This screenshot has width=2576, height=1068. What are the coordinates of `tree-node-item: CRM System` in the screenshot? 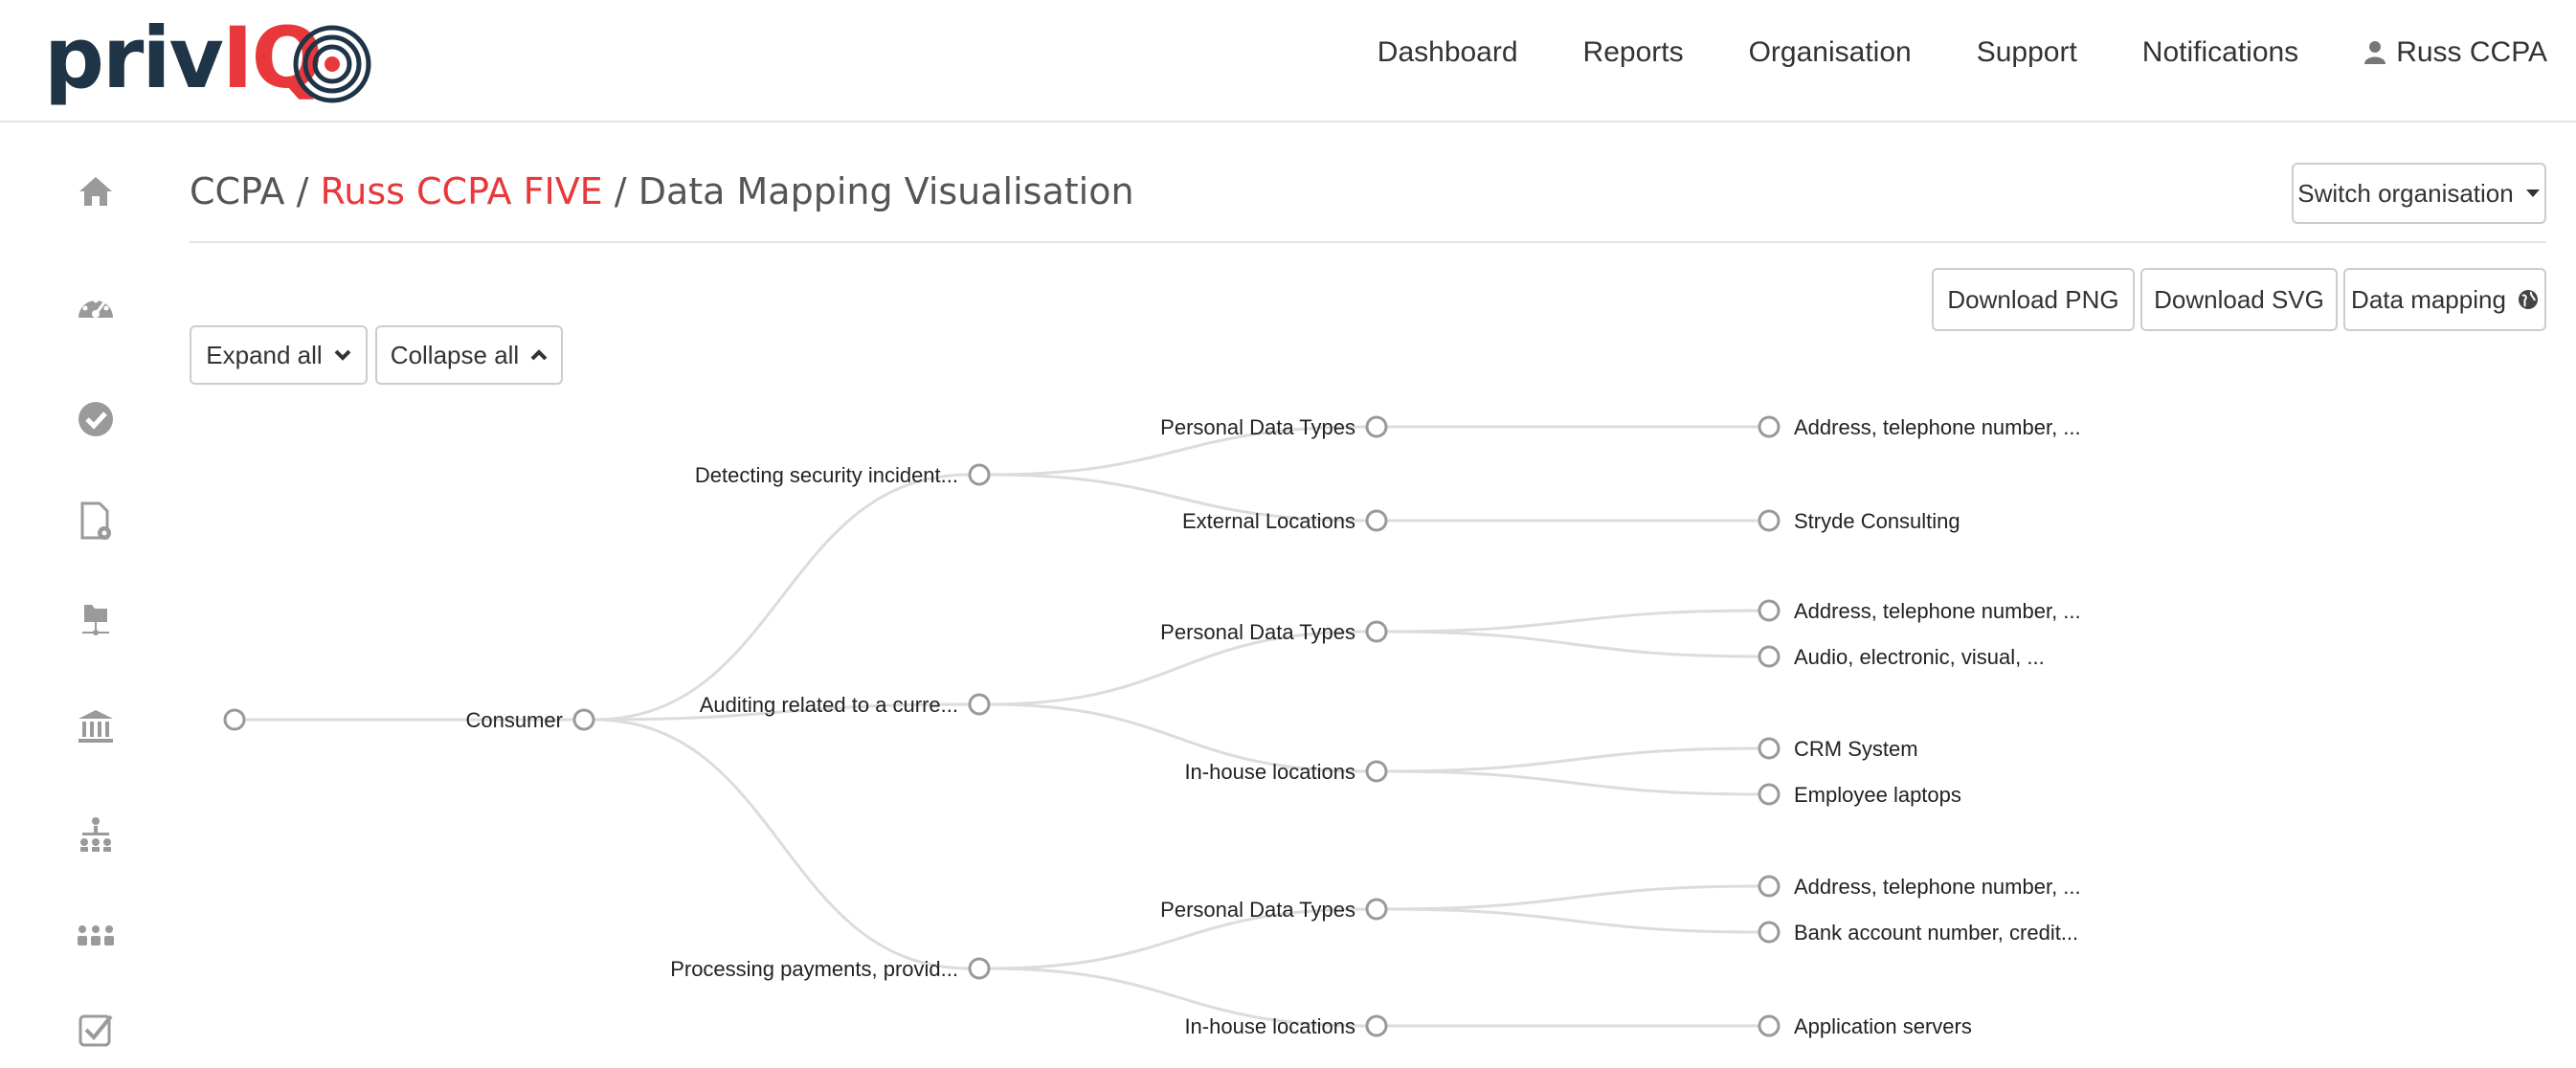 It's located at (1838, 749).